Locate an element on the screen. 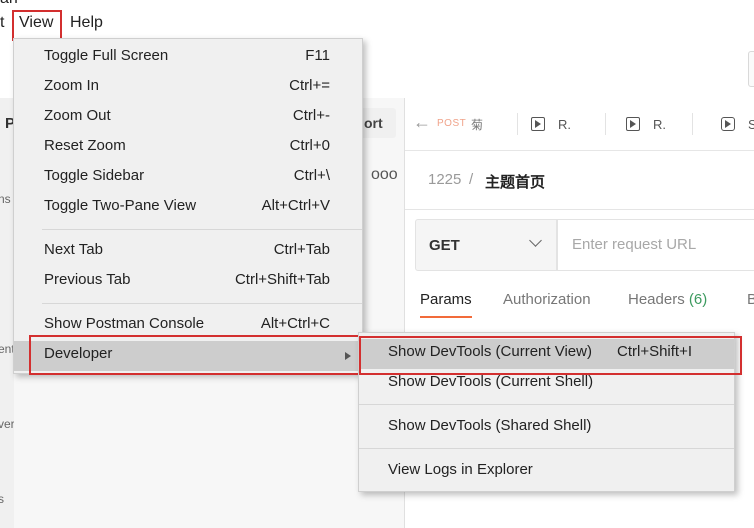 The width and height of the screenshot is (754, 528). menu-item-toggle-two-pane-view: Toggle Two-Pane View Alt+Ctrl+V is located at coordinates (188, 208).